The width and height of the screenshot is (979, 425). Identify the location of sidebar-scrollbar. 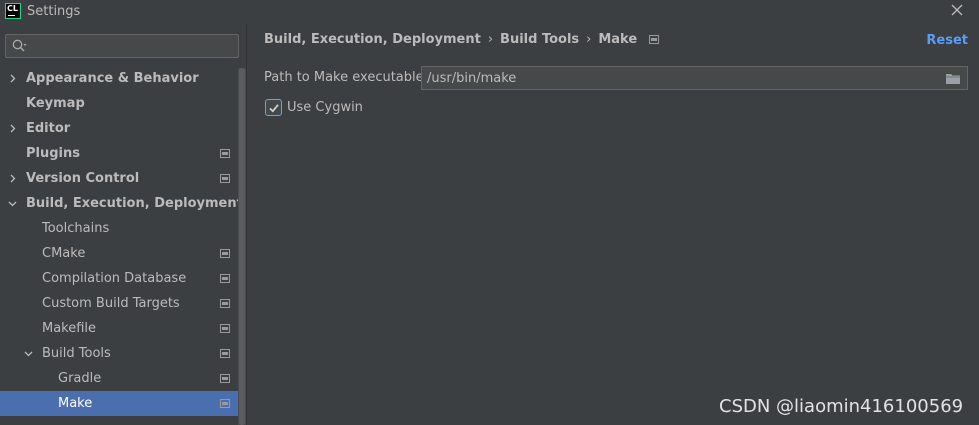
(242, 246).